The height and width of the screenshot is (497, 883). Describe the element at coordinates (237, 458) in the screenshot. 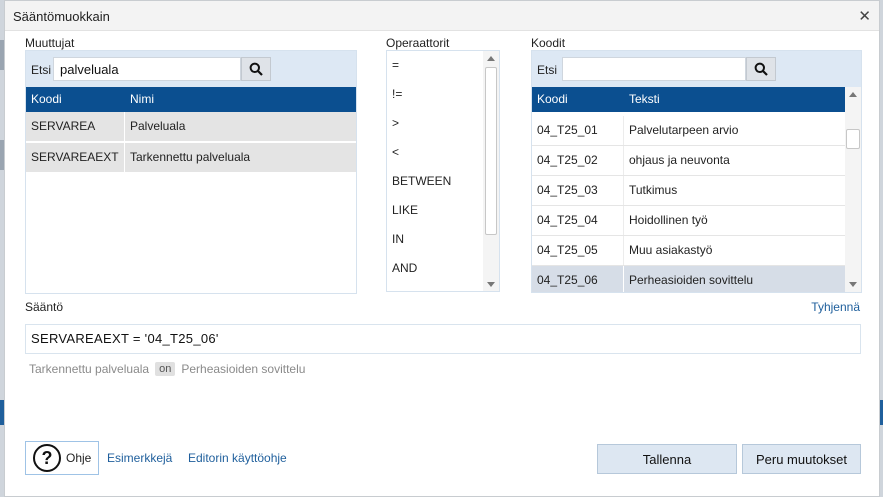

I see `editor-guide-link: Editorin käyttöohje` at that location.